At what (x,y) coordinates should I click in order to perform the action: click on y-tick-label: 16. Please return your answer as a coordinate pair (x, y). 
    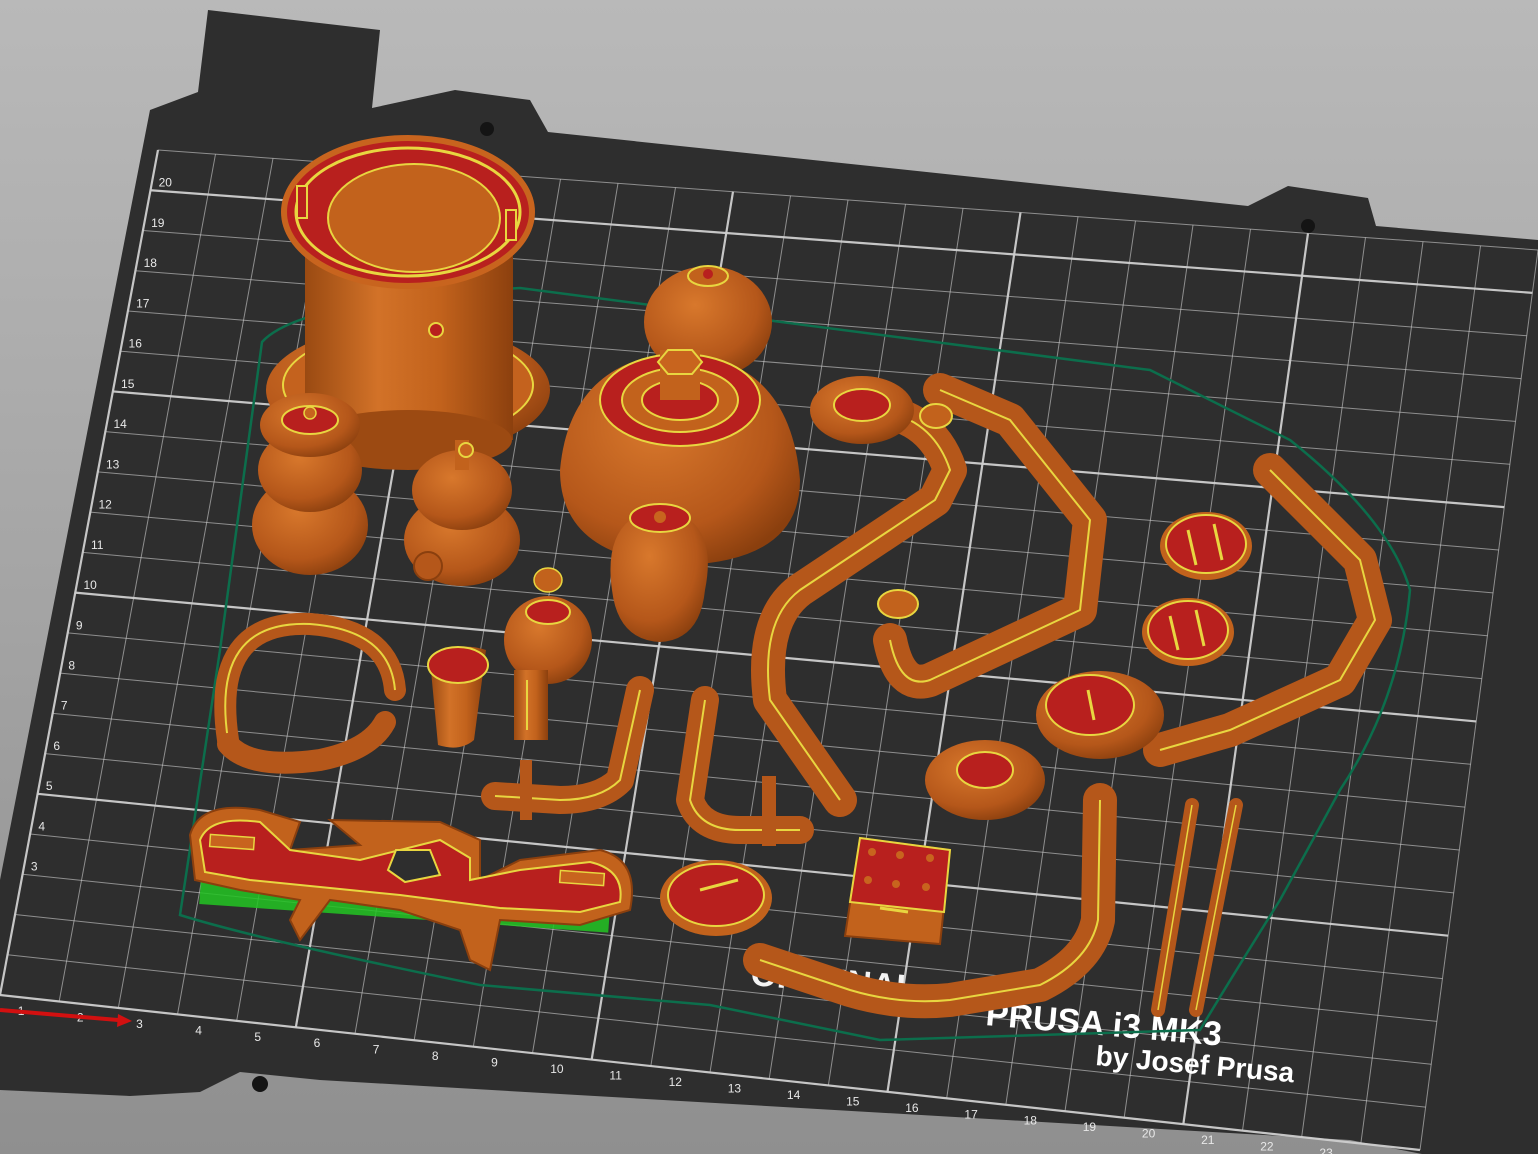
    Looking at the image, I should click on (136, 344).